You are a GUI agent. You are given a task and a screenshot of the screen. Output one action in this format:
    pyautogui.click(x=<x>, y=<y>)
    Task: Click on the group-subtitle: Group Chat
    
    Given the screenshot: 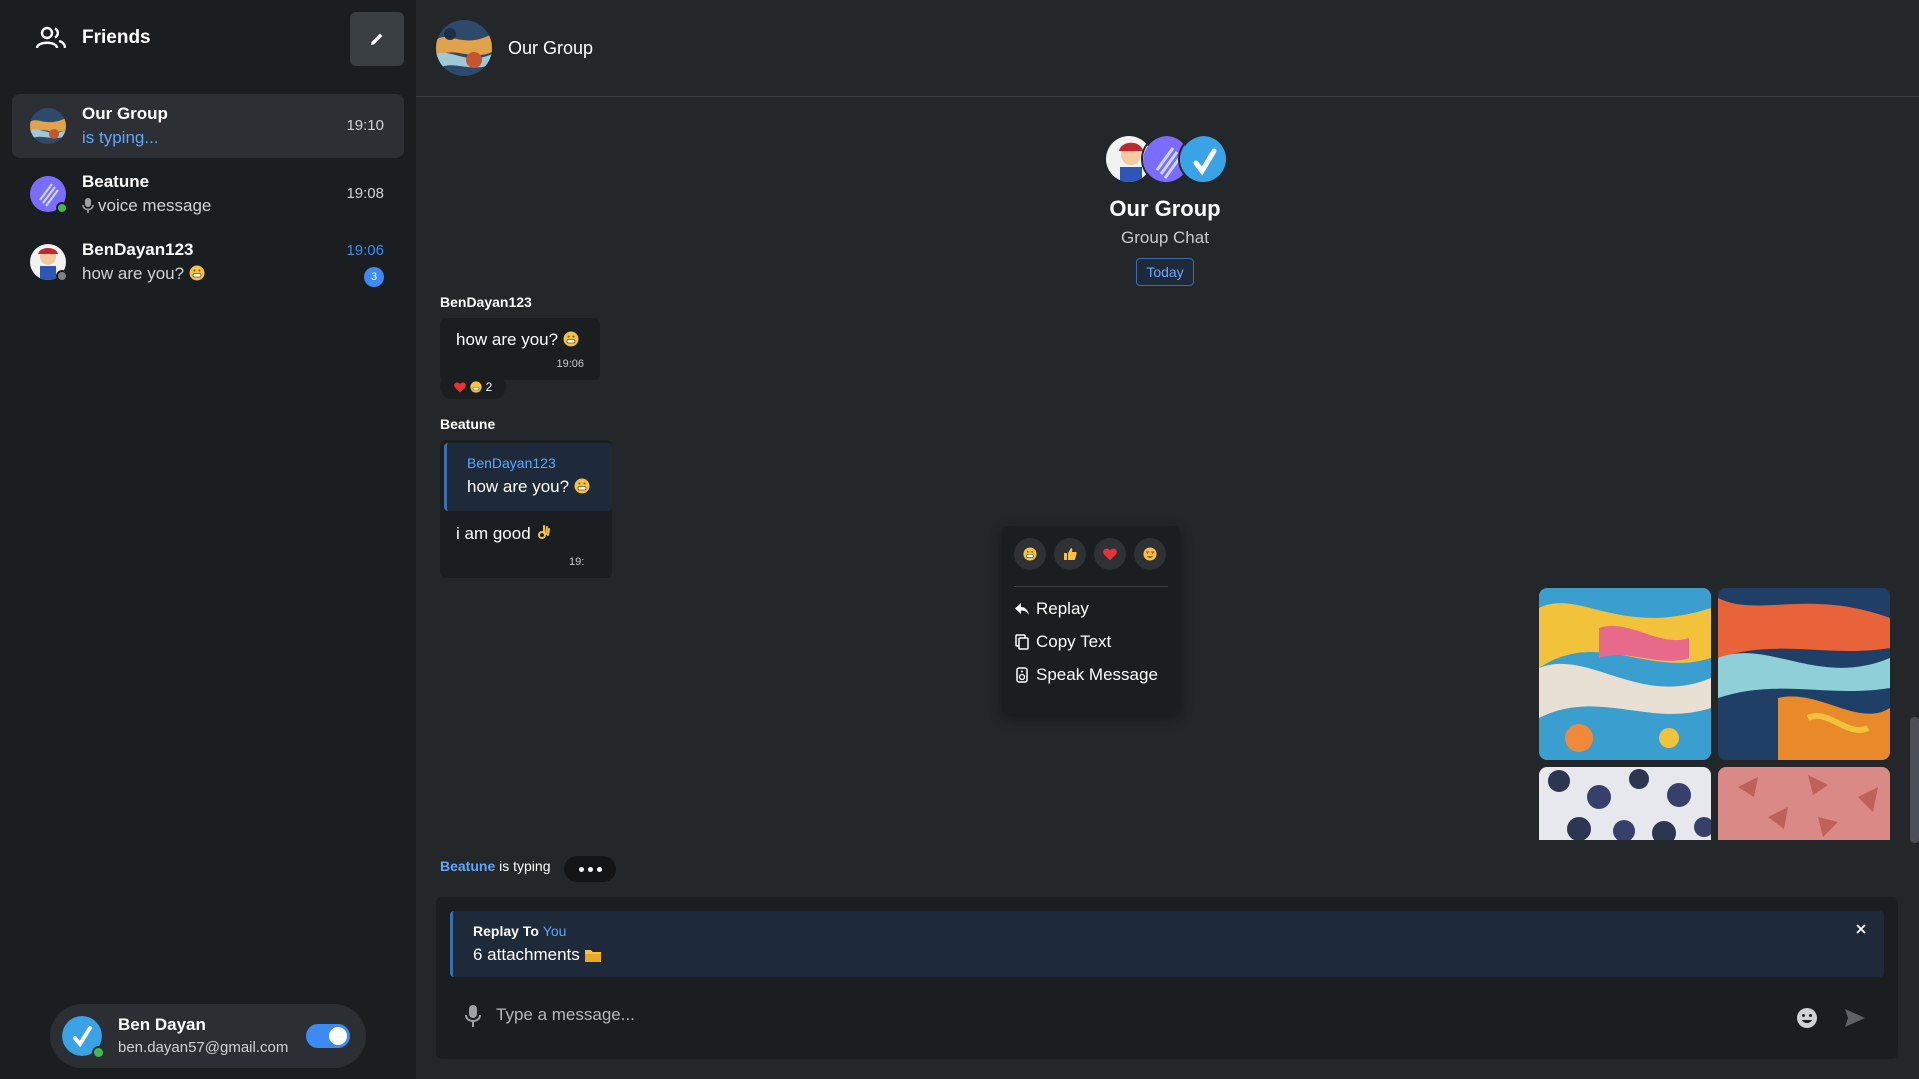 What is the action you would take?
    pyautogui.click(x=1165, y=237)
    